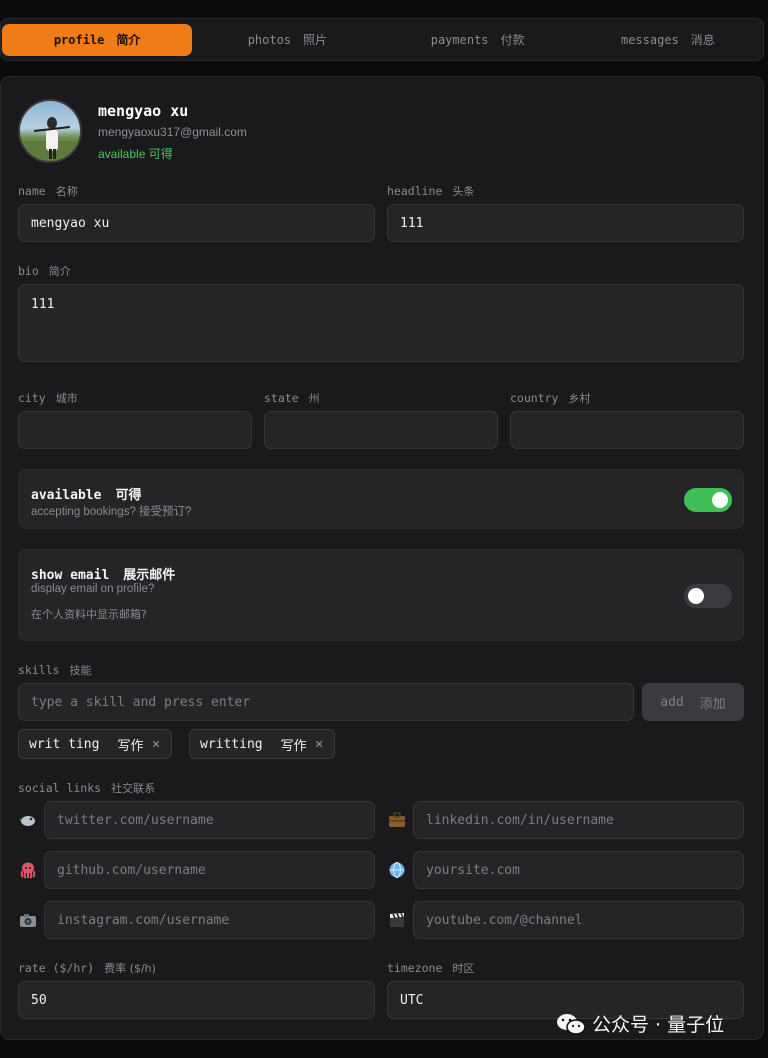 The image size is (768, 1058). I want to click on watermark: 公众号 · 量子位, so click(640, 1023).